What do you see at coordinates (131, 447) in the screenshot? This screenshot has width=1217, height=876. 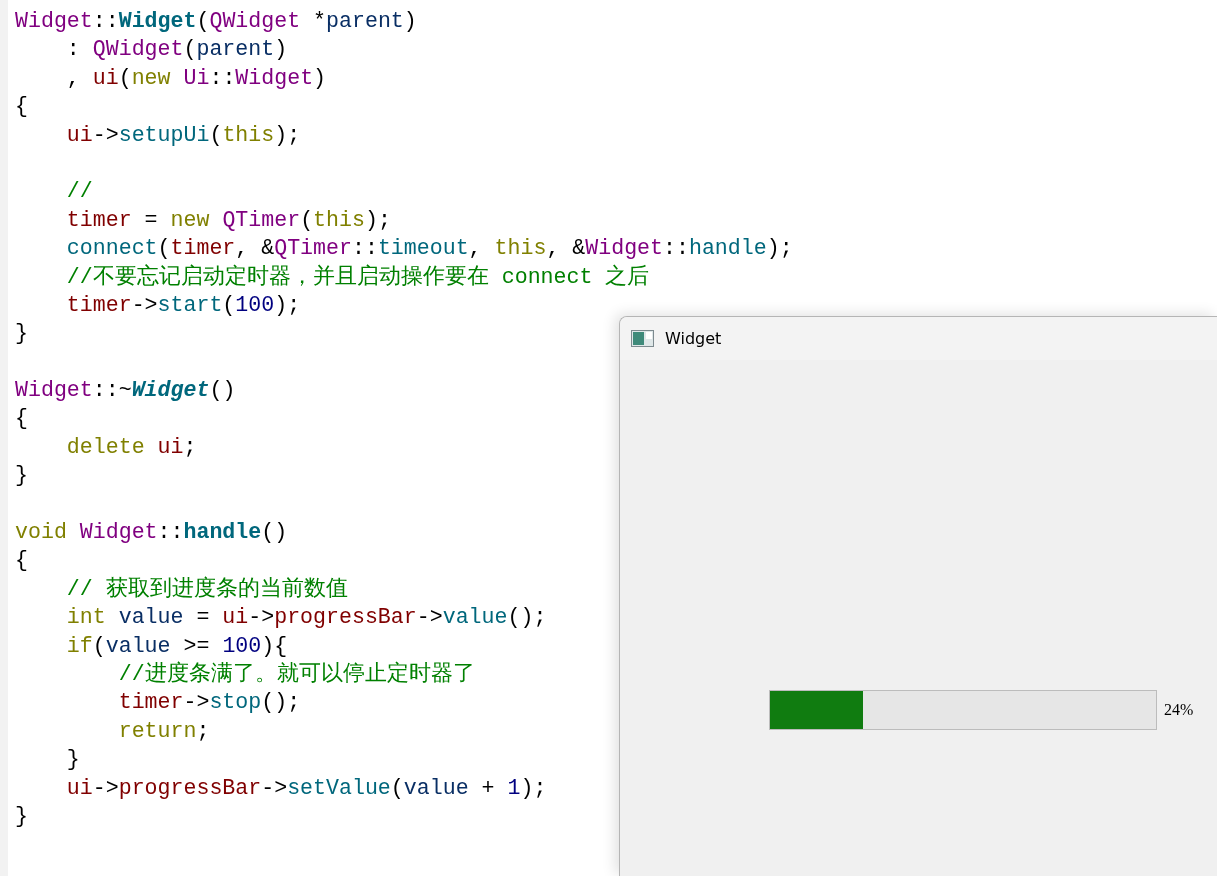 I see `code-line: delete ui;` at bounding box center [131, 447].